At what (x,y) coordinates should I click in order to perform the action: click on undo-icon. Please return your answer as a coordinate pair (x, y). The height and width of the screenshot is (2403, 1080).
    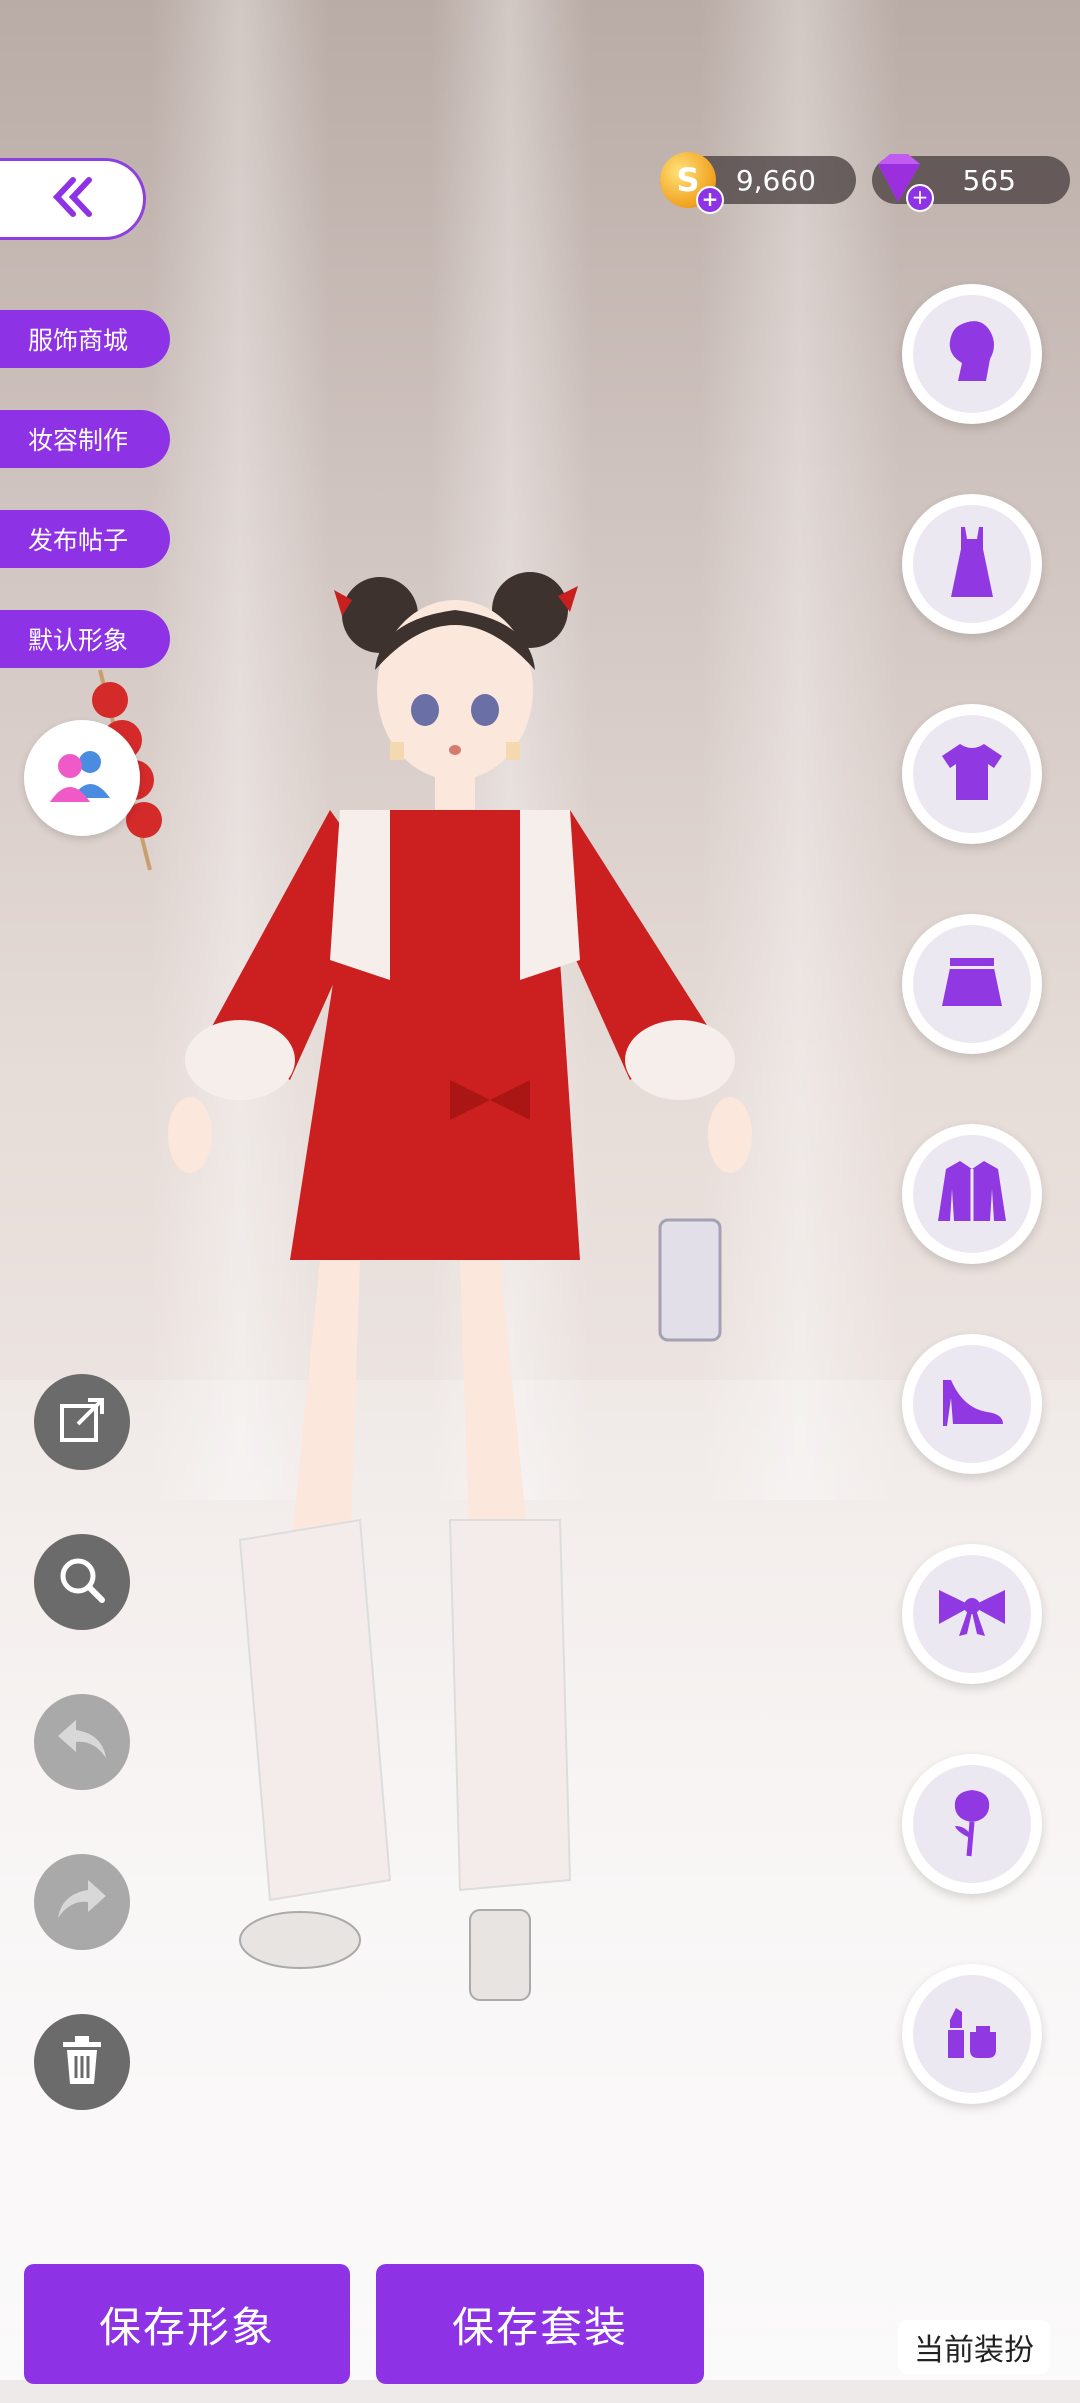
    Looking at the image, I should click on (82, 1742).